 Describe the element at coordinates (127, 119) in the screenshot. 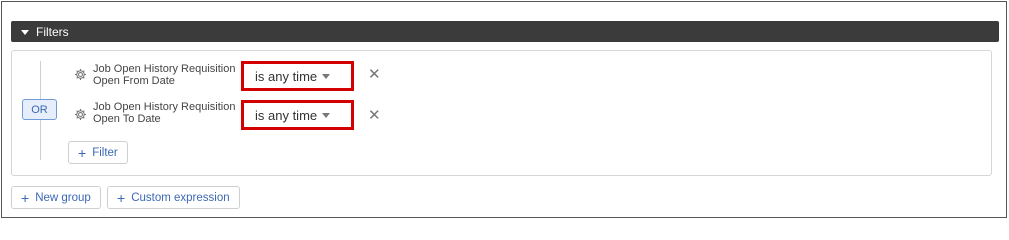

I see `filter-field-label-line2: Open To Date` at that location.